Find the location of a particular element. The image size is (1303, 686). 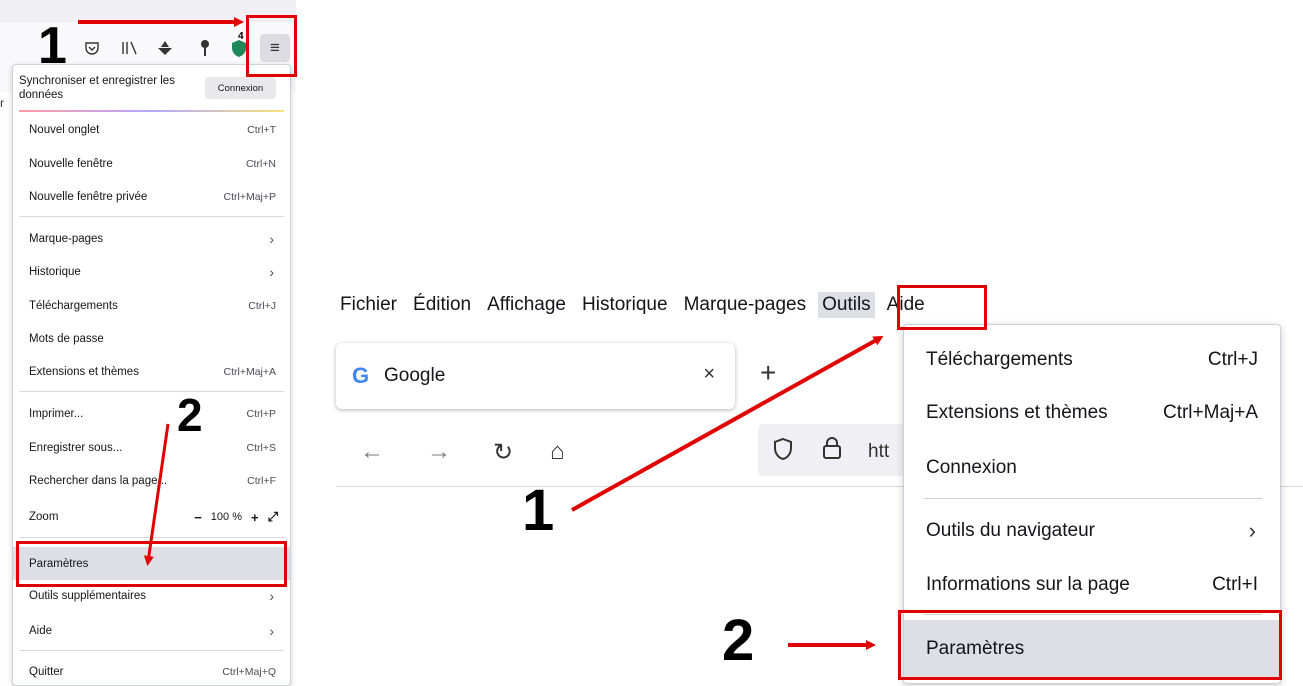

highlight-box-settings-left is located at coordinates (151, 564).